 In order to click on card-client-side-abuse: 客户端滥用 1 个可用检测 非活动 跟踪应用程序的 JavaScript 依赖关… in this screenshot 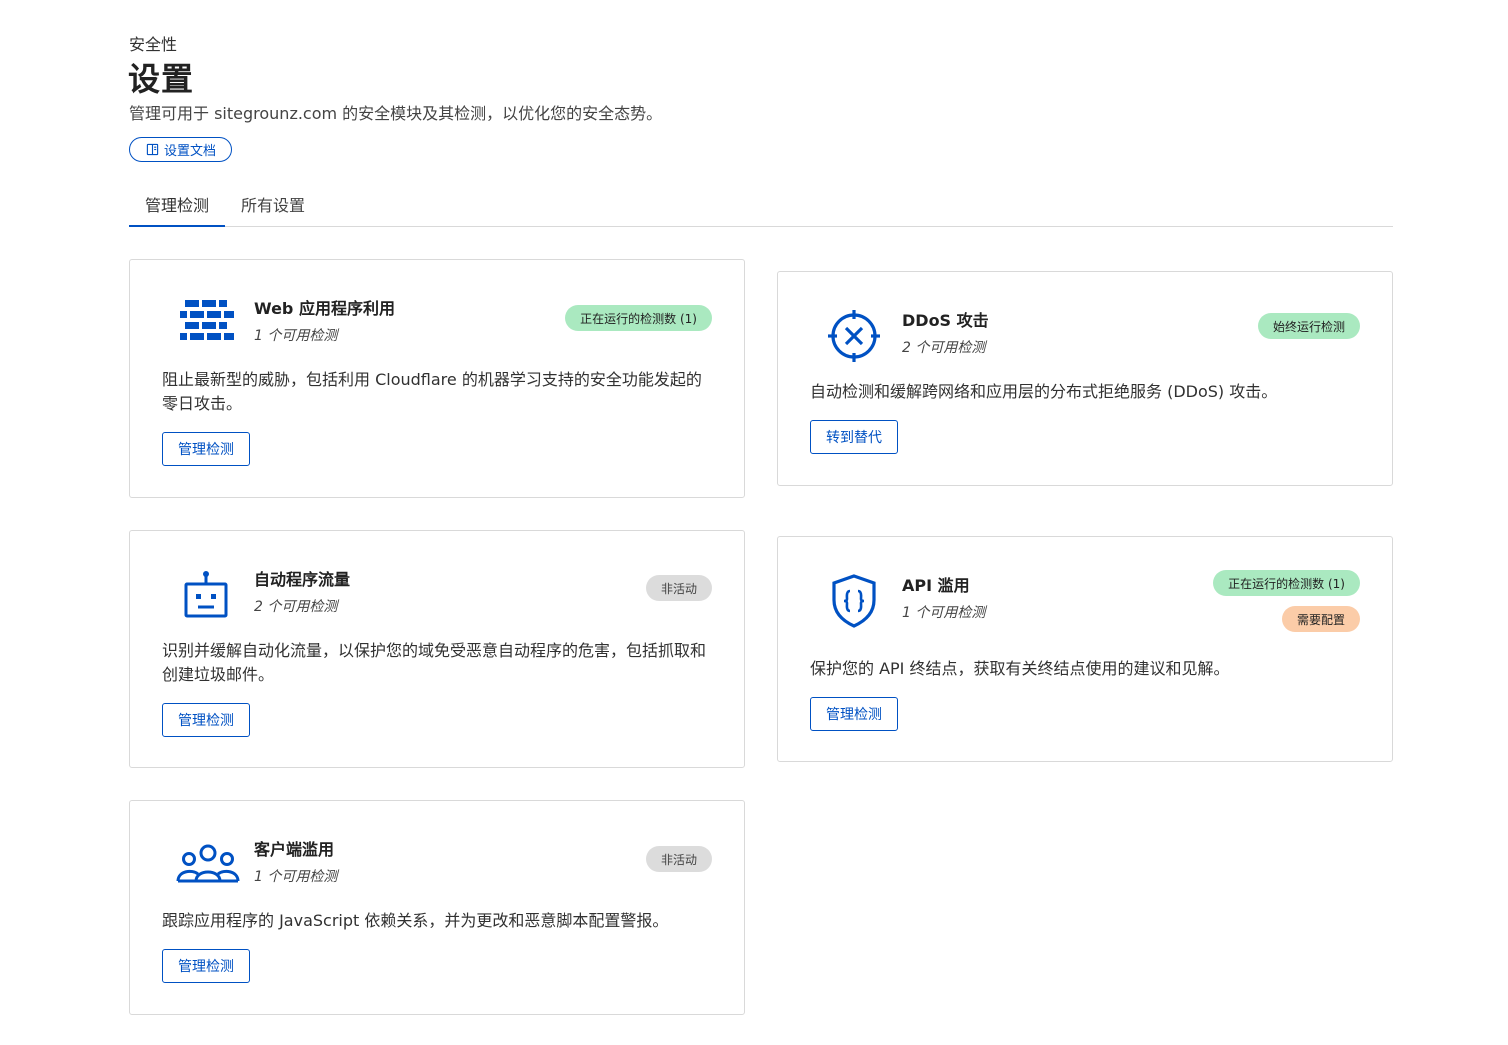, I will do `click(437, 907)`.